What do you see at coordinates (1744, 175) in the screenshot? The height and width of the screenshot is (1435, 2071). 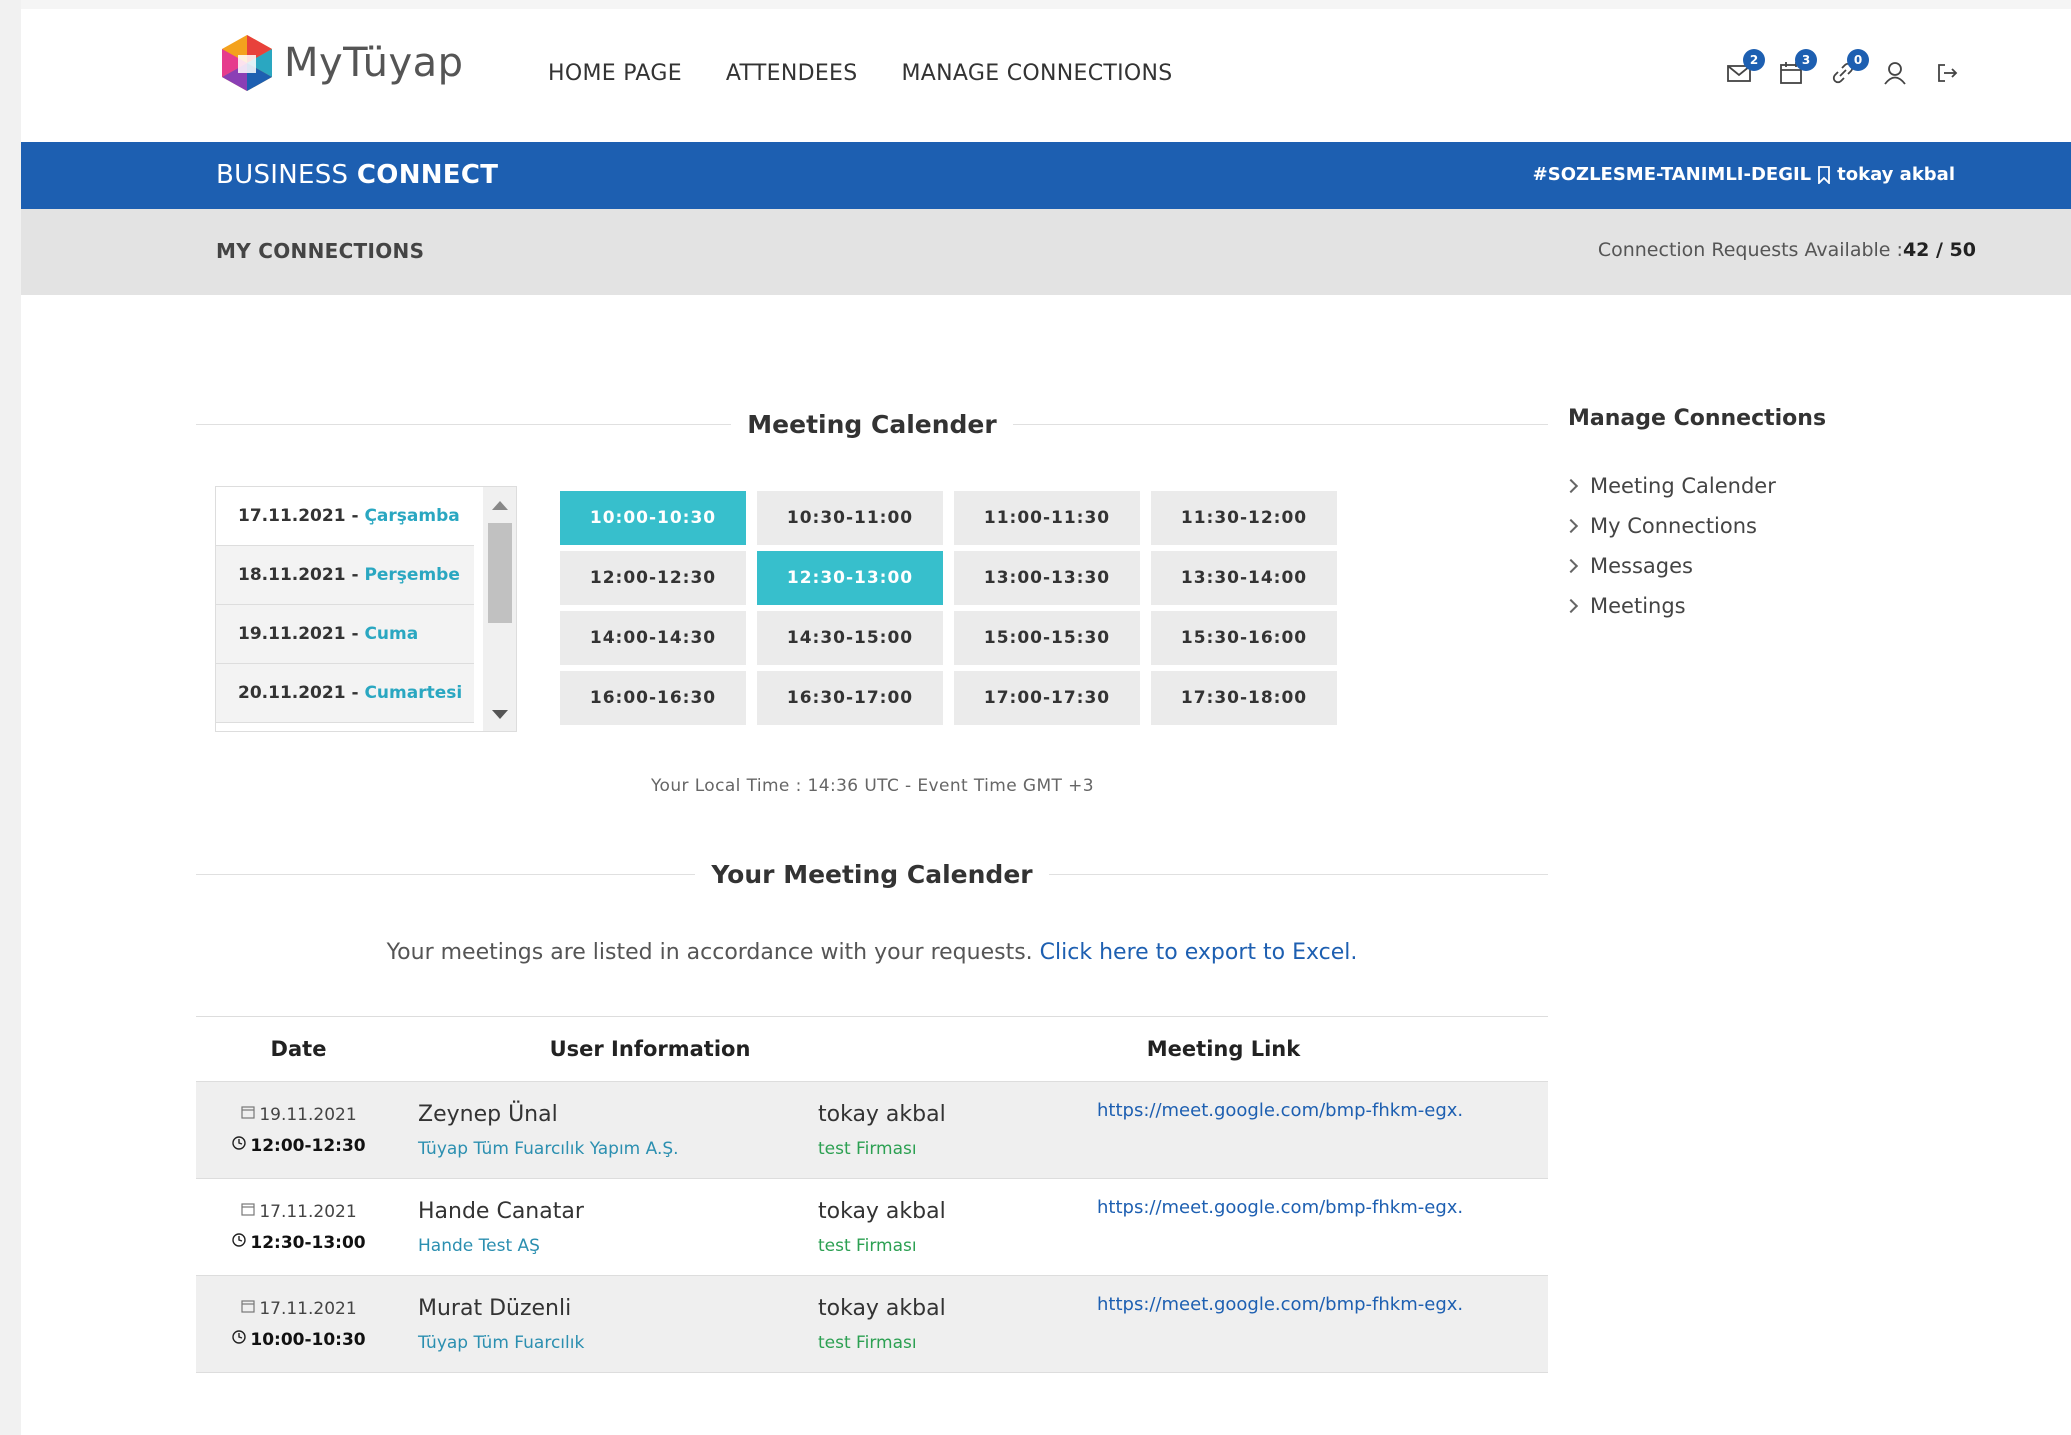 I see `user-tag: #SOZLESME-TANIMLI-DEGIL tokay akbal` at bounding box center [1744, 175].